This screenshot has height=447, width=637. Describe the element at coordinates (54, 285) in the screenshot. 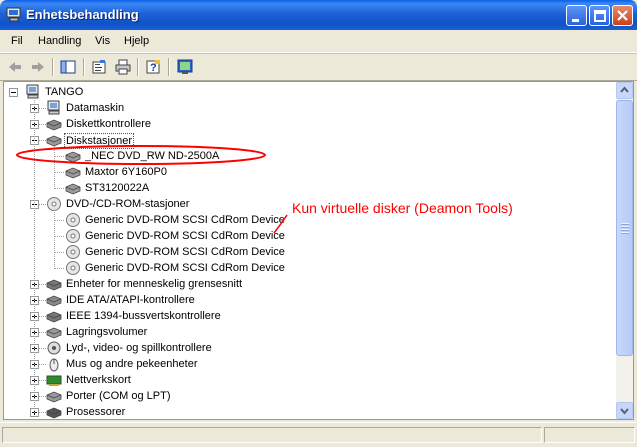

I see `hid-icon` at that location.